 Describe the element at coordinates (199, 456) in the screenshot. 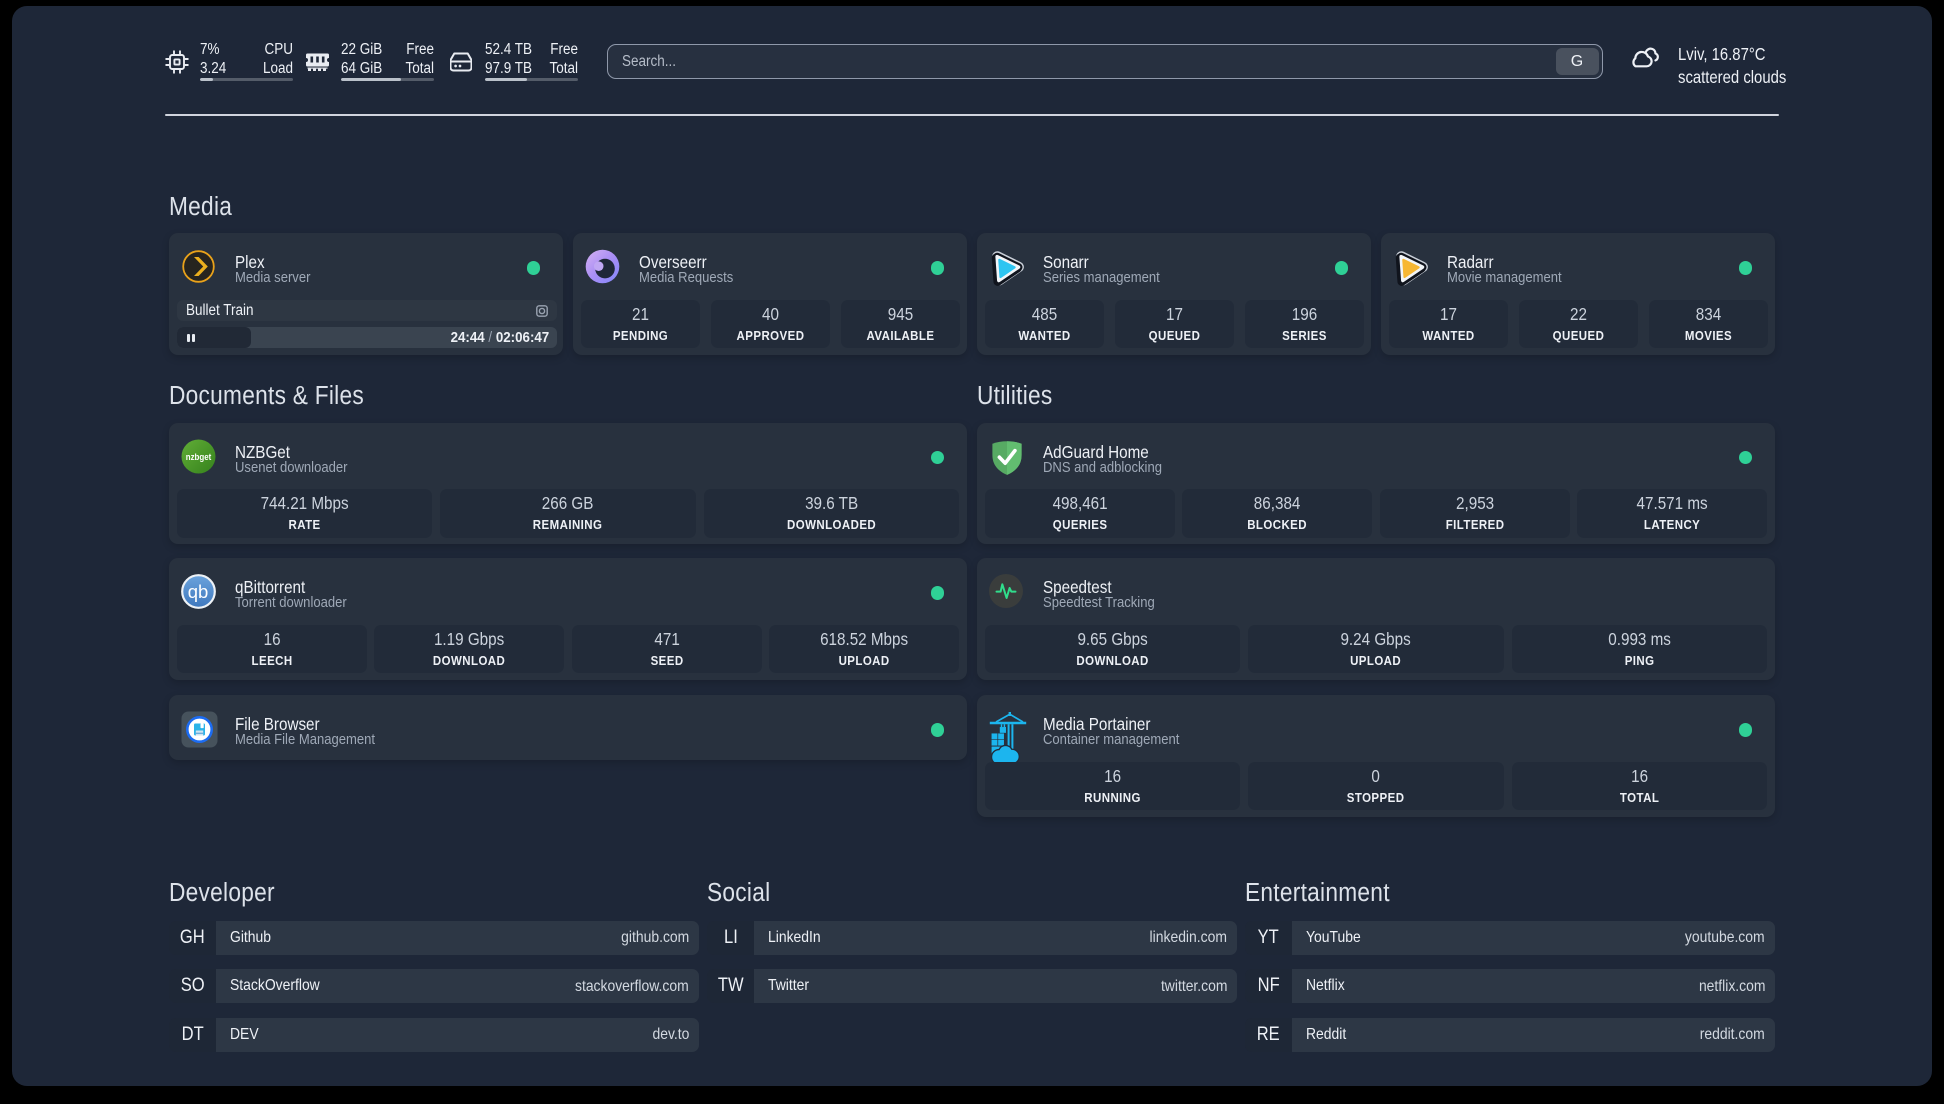

I see `svg-text: nzbget` at that location.